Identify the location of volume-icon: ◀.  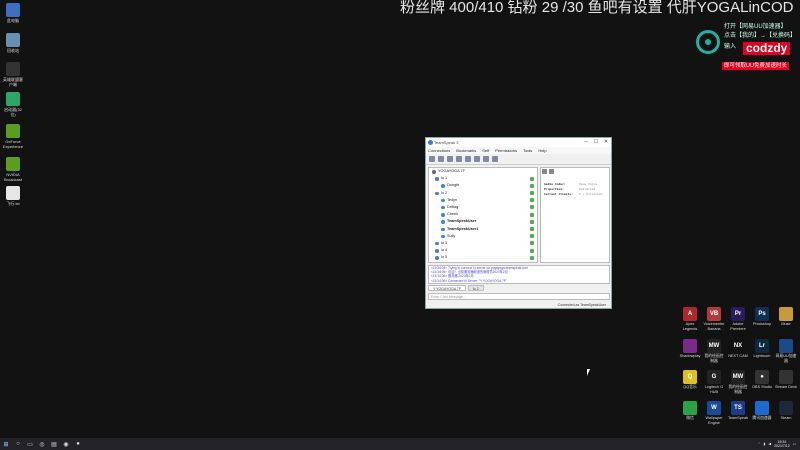
(769, 444).